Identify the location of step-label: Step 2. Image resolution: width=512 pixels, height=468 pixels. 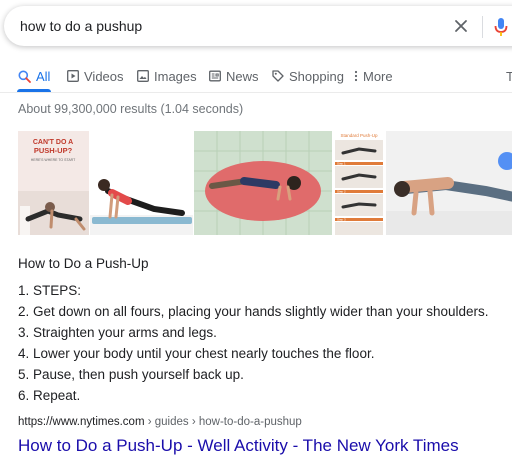
(341, 192).